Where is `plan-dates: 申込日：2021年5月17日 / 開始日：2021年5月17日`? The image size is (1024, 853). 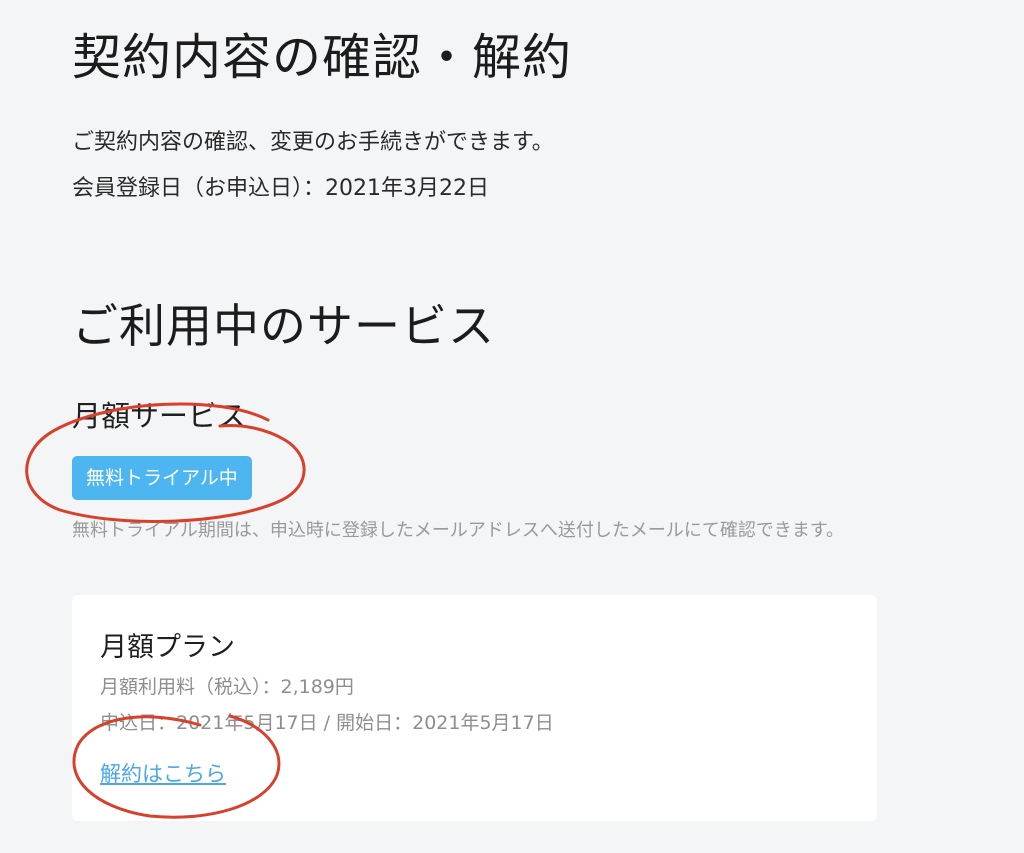 plan-dates: 申込日：2021年5月17日 / 開始日：2021年5月17日 is located at coordinates (327, 723).